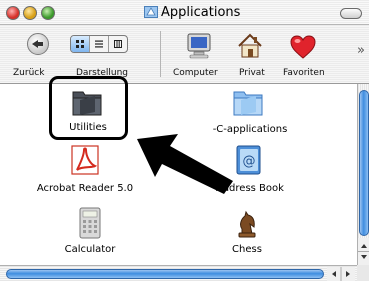 This screenshot has height=281, width=369. I want to click on window-title: Applications, so click(201, 12).